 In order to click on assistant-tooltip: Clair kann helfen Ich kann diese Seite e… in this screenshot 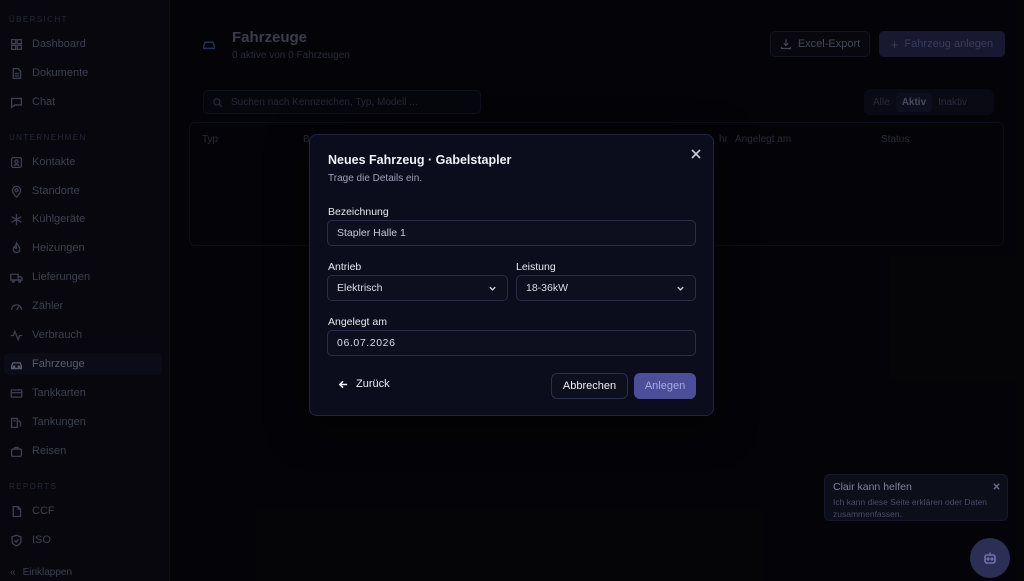, I will do `click(916, 497)`.